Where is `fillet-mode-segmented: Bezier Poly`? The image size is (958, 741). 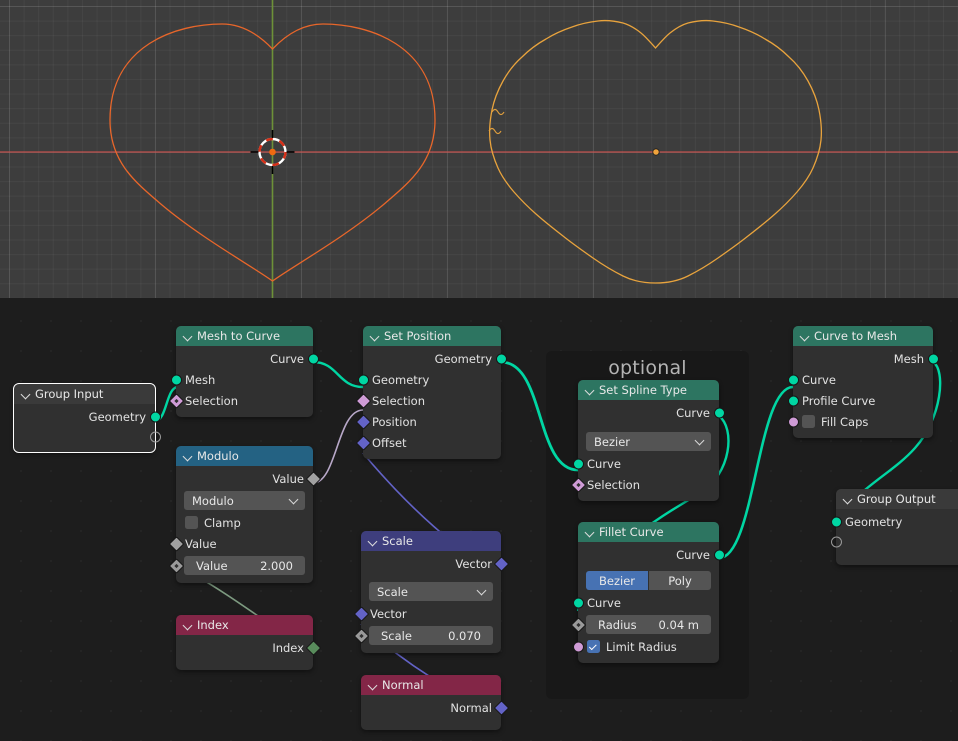
fillet-mode-segmented: Bezier Poly is located at coordinates (648, 580).